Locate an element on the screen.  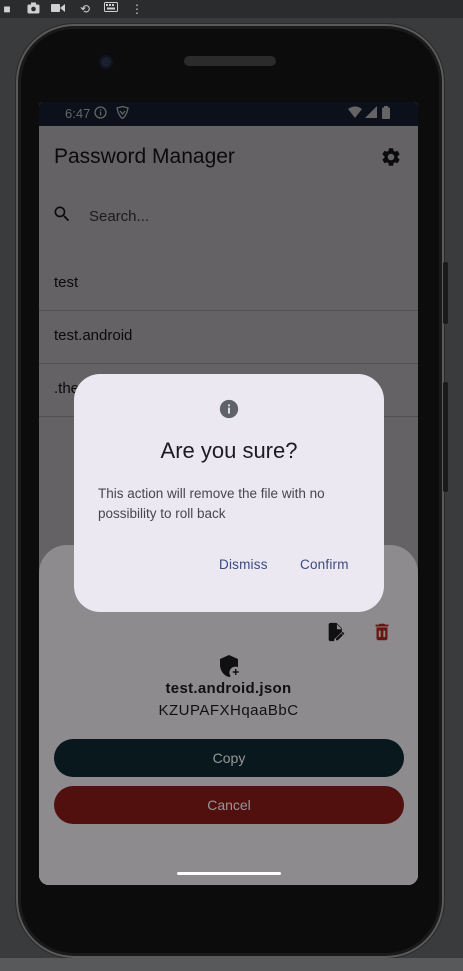
confirm-button: Confirm is located at coordinates (324, 564).